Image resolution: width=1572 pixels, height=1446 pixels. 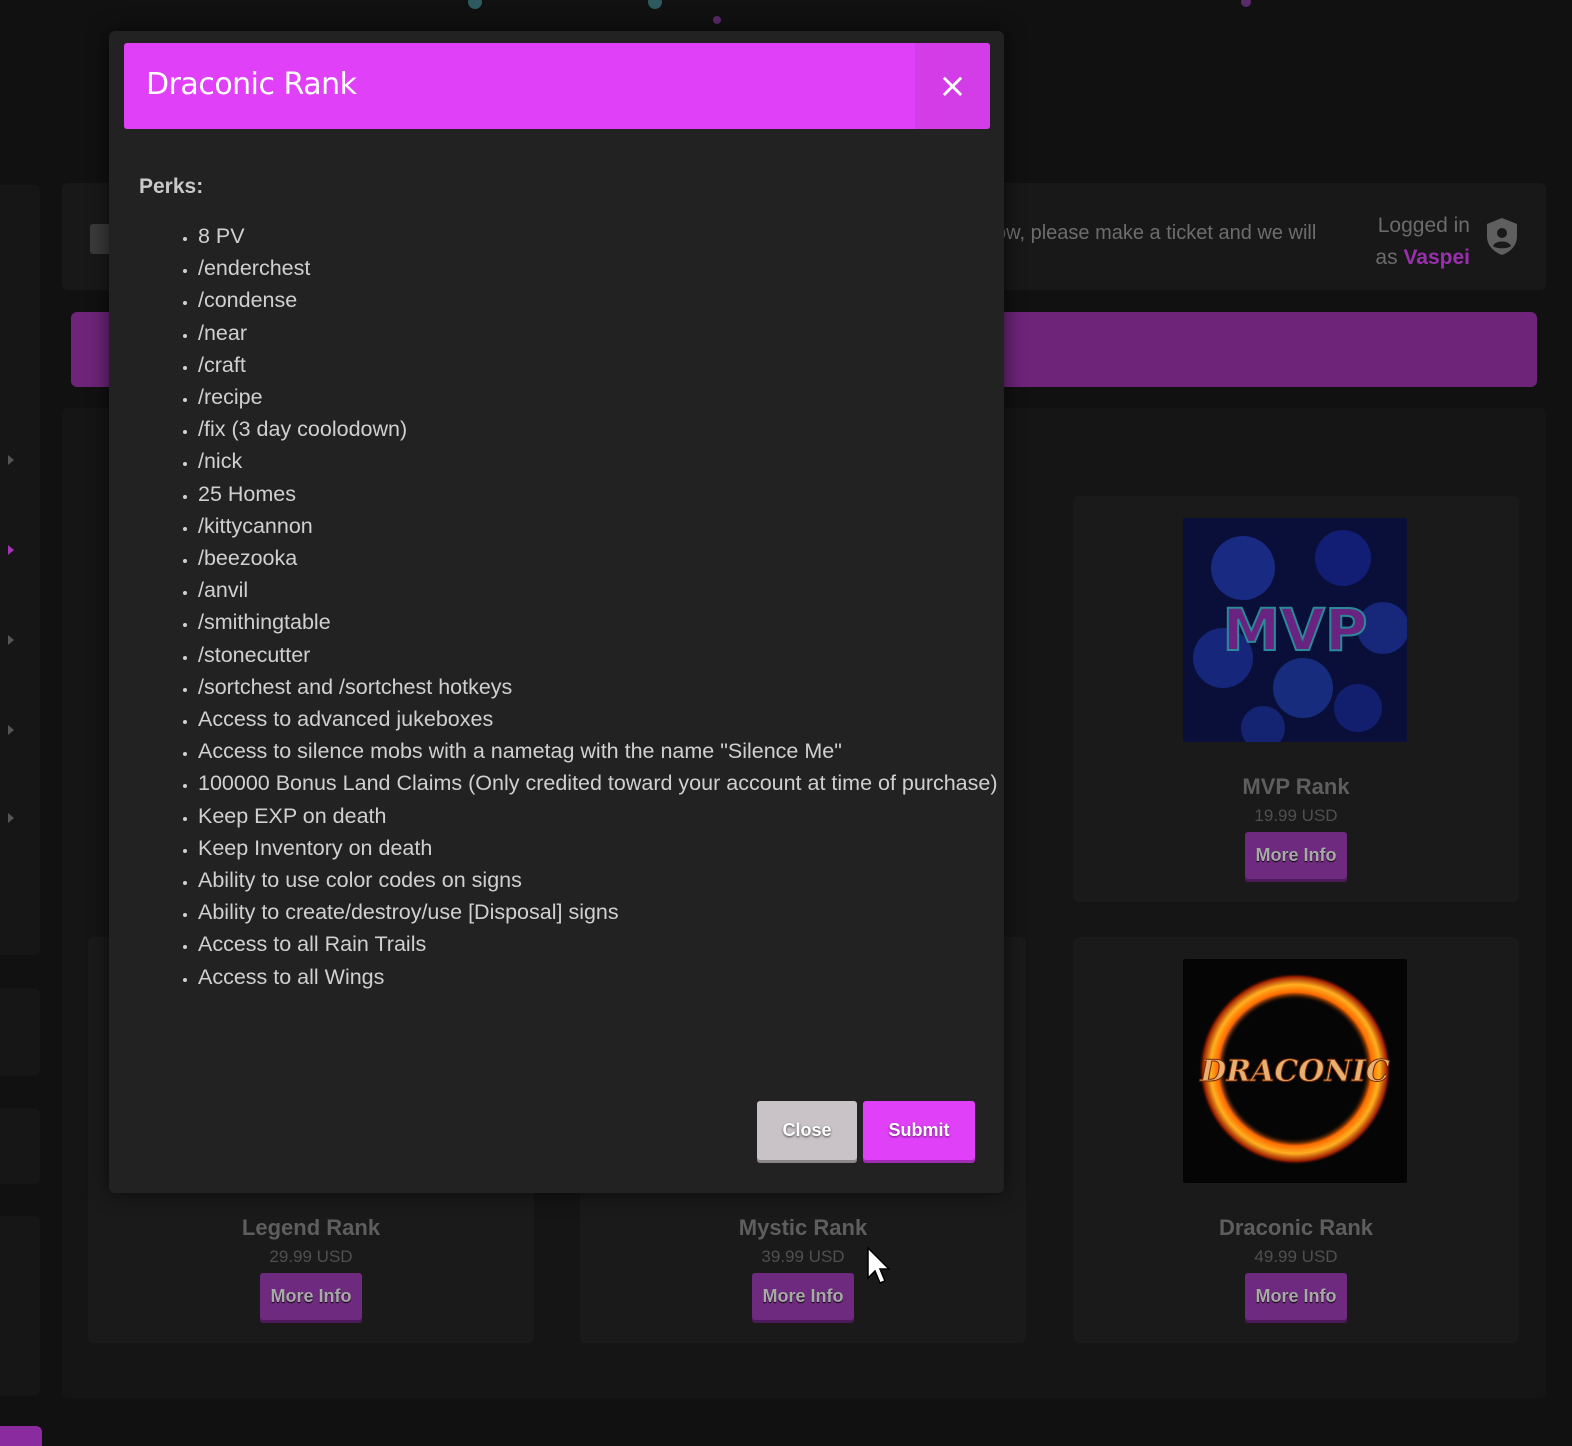 What do you see at coordinates (1386, 257) in the screenshot?
I see `login-as: as` at bounding box center [1386, 257].